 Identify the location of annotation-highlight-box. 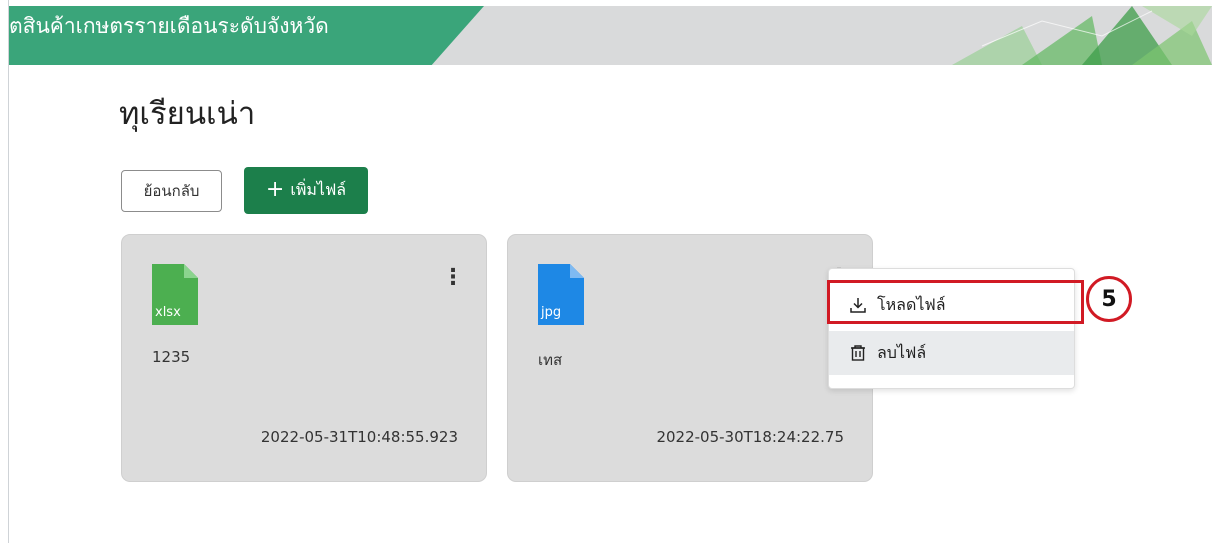
(955, 302).